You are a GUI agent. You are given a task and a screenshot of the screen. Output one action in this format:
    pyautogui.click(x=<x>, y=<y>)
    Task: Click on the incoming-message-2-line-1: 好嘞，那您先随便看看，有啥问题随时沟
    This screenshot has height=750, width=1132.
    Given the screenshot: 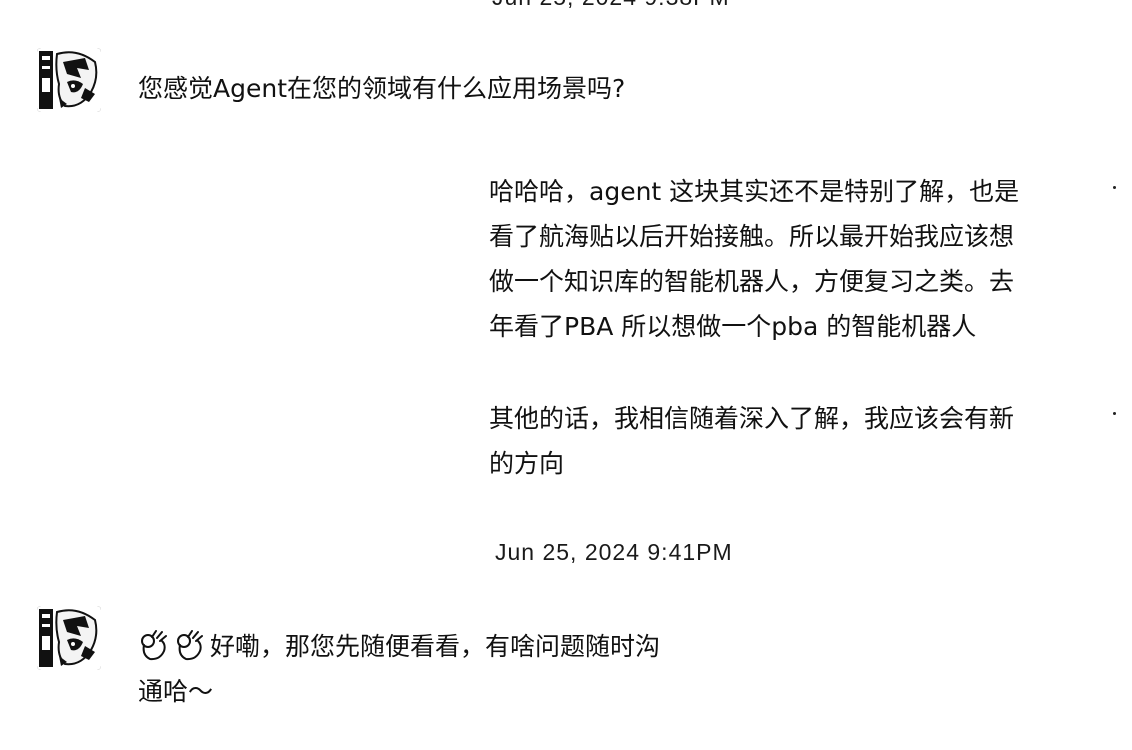 What is the action you would take?
    pyautogui.click(x=438, y=646)
    